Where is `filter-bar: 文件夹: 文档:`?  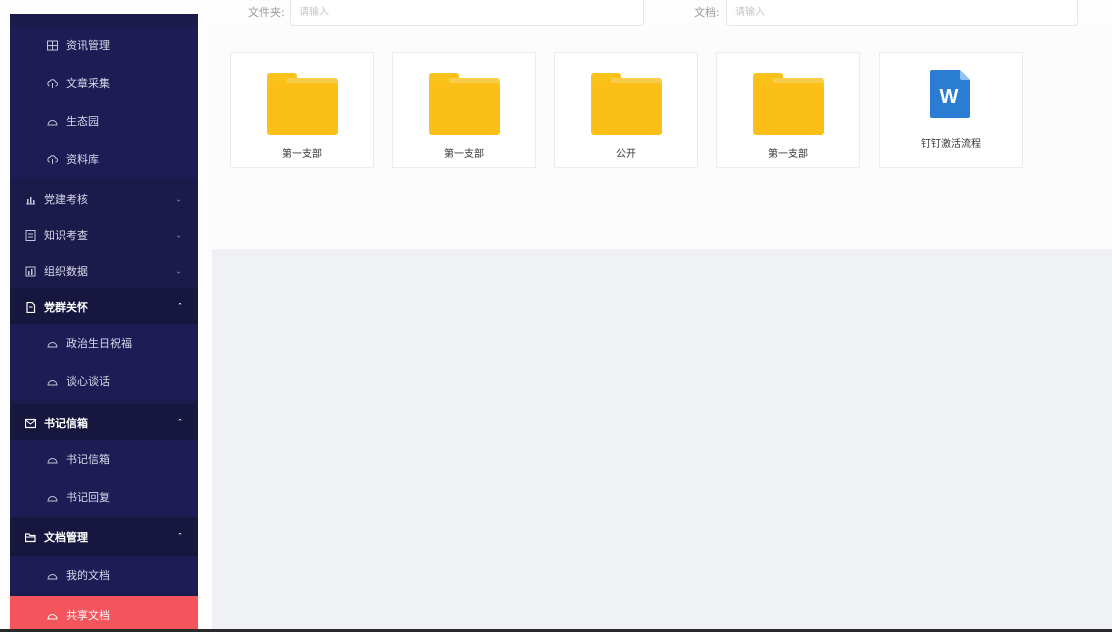 filter-bar: 文件夹: 文档: is located at coordinates (662, 15).